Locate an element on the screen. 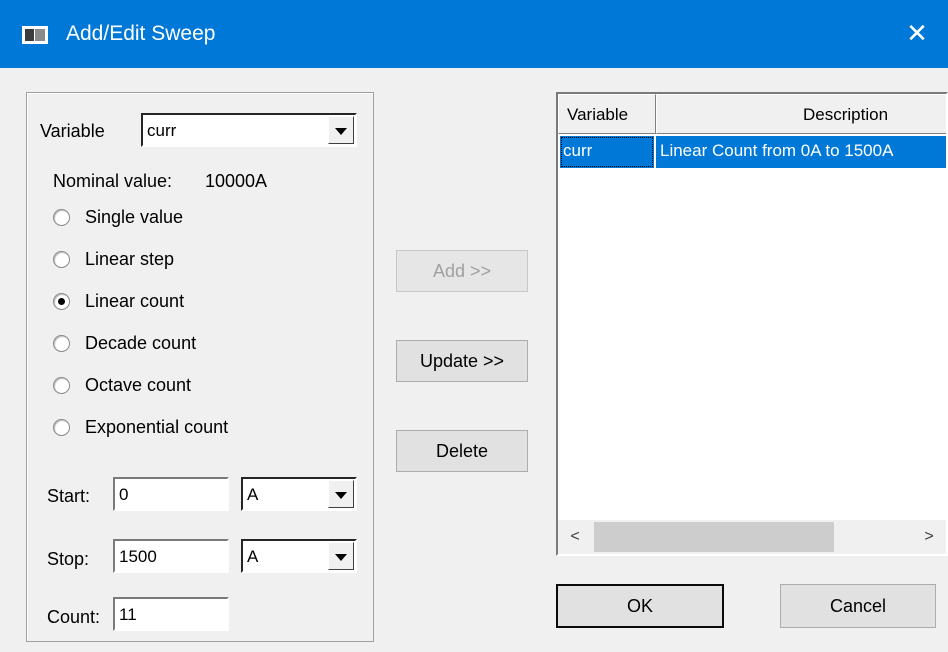 Image resolution: width=948 pixels, height=652 pixels. count-label: Count: is located at coordinates (74, 617).